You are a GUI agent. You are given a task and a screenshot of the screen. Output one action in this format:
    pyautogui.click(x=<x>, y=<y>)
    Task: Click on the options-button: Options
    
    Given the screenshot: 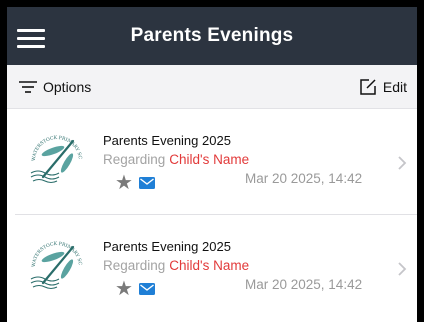 What is the action you would take?
    pyautogui.click(x=55, y=87)
    